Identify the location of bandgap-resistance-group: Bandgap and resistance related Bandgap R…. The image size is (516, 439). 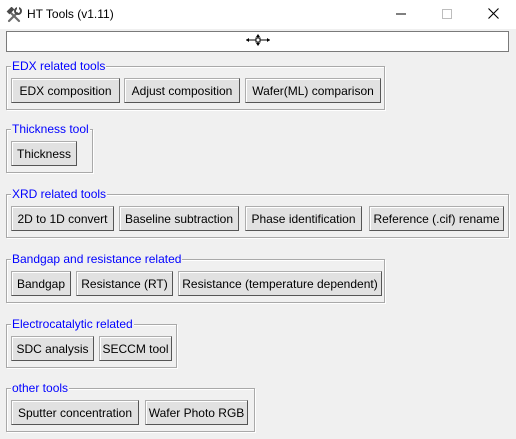
(195, 277).